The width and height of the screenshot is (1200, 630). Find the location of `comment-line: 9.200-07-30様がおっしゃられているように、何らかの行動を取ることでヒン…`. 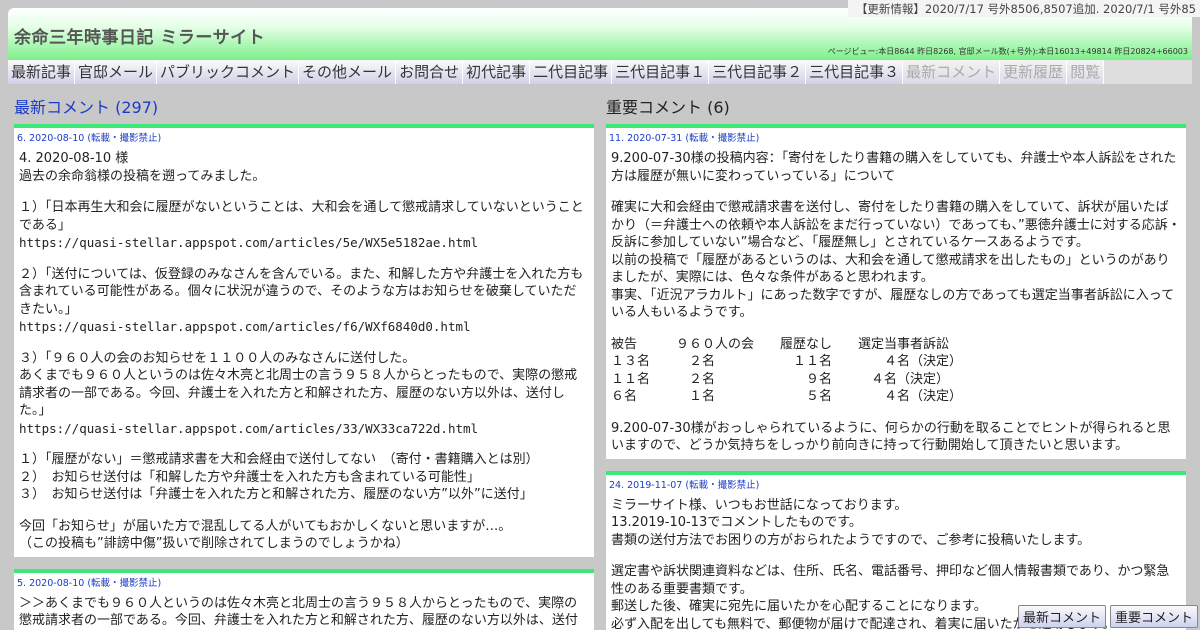

comment-line: 9.200-07-30様がおっしゃられているように、何らかの行動を取ることでヒン… is located at coordinates (891, 437).